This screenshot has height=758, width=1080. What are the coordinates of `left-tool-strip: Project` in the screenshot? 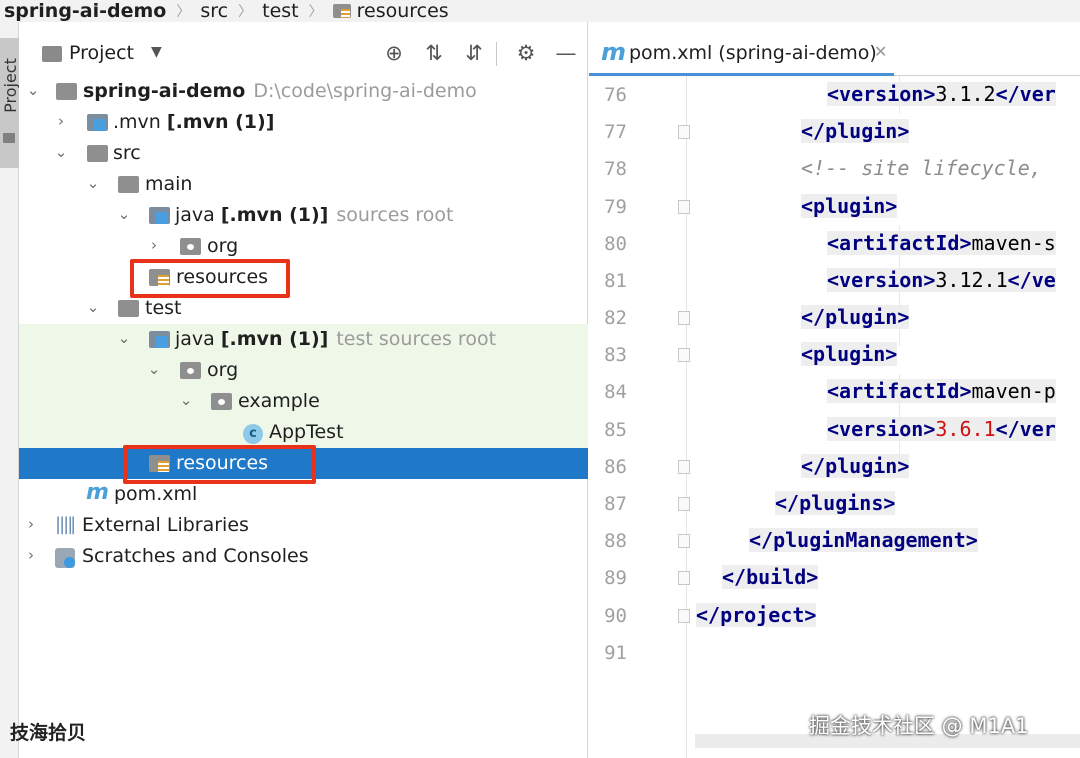 It's located at (10, 390).